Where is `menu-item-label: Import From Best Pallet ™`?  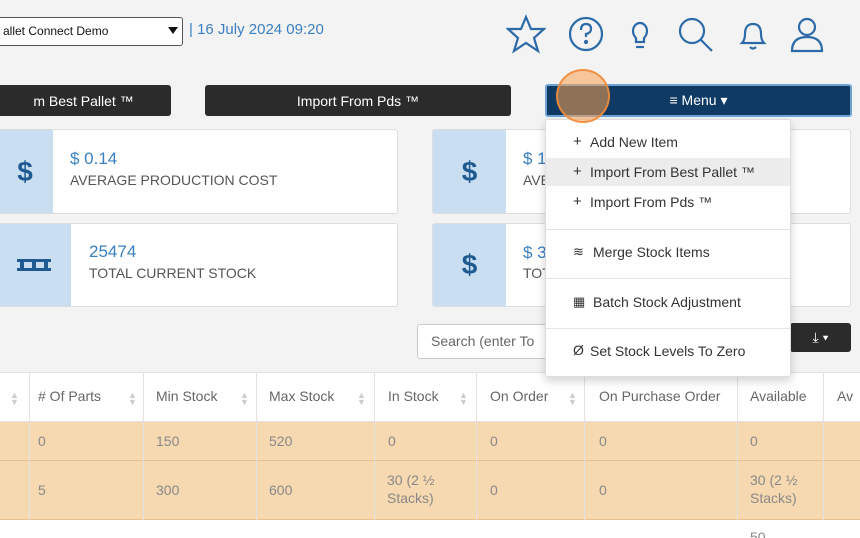
menu-item-label: Import From Best Pallet ™ is located at coordinates (672, 172).